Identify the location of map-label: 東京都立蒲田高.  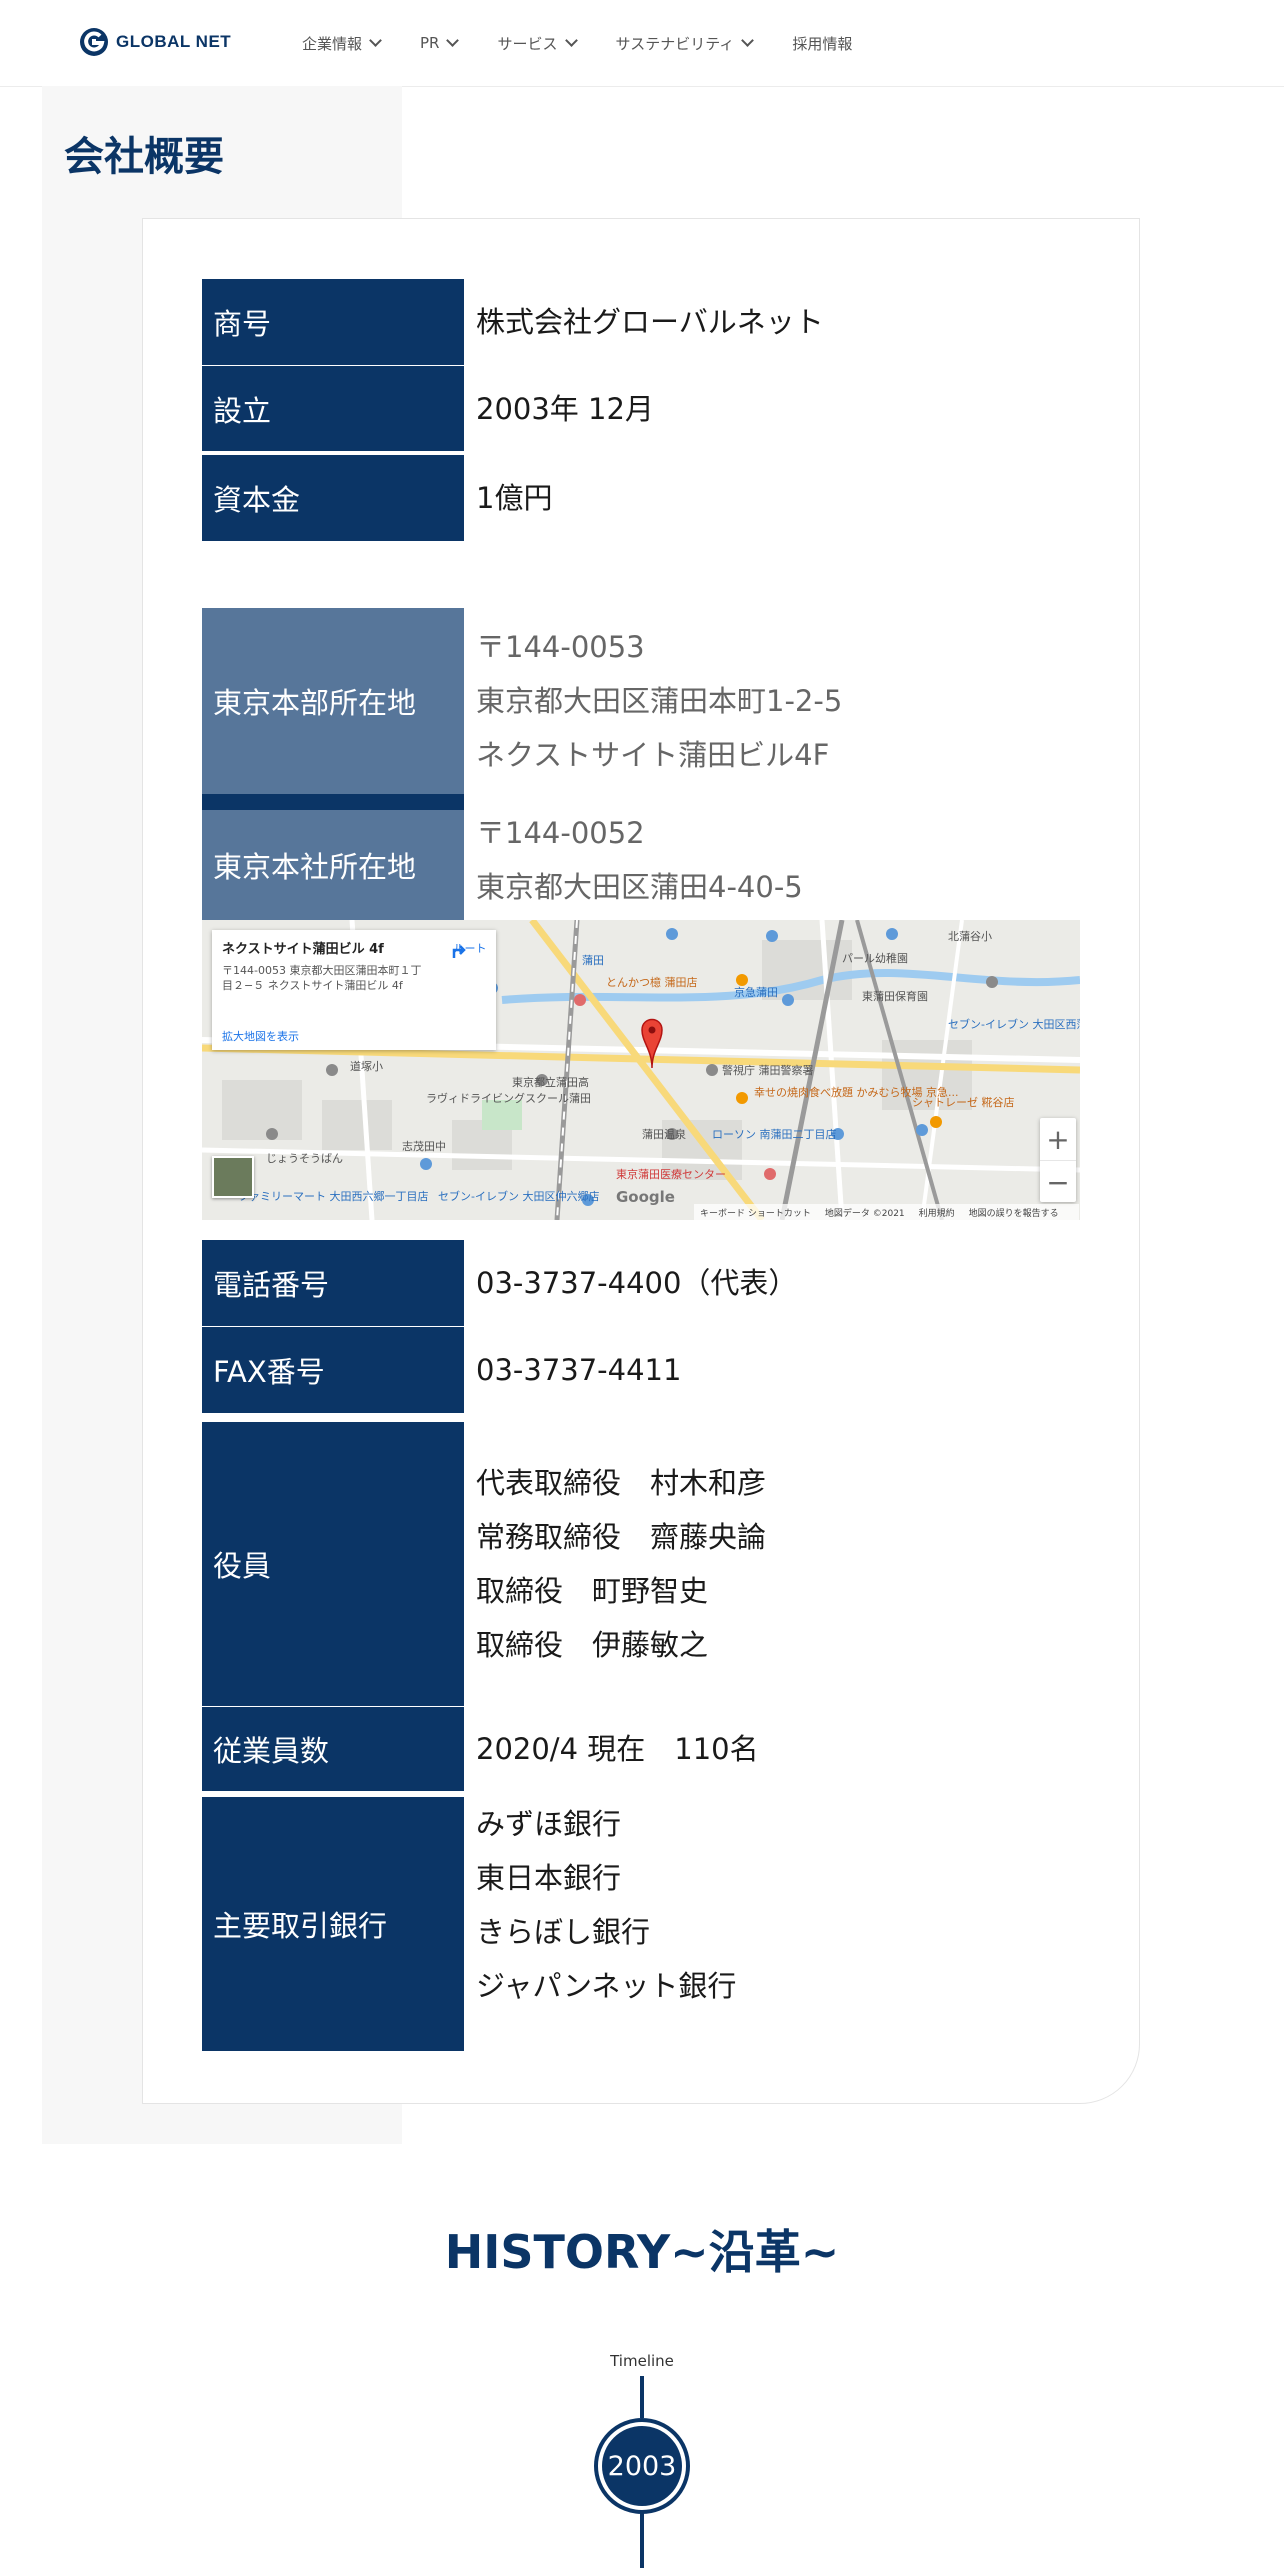
(550, 1082).